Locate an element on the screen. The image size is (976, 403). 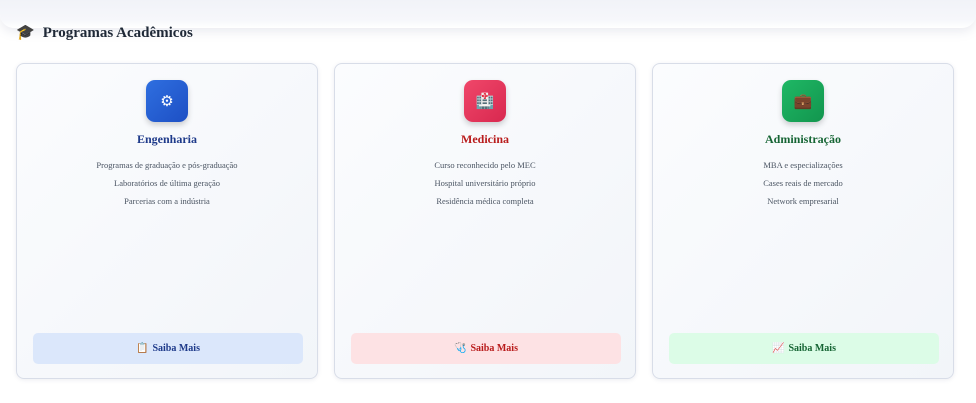
feature-item: Hospital universitário próprio is located at coordinates (485, 183).